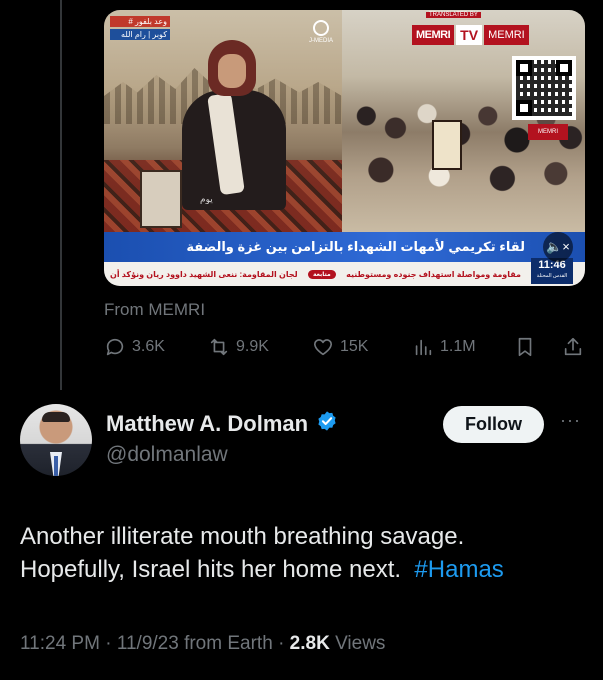  What do you see at coordinates (570, 420) in the screenshot?
I see `more-options-icon: ···` at bounding box center [570, 420].